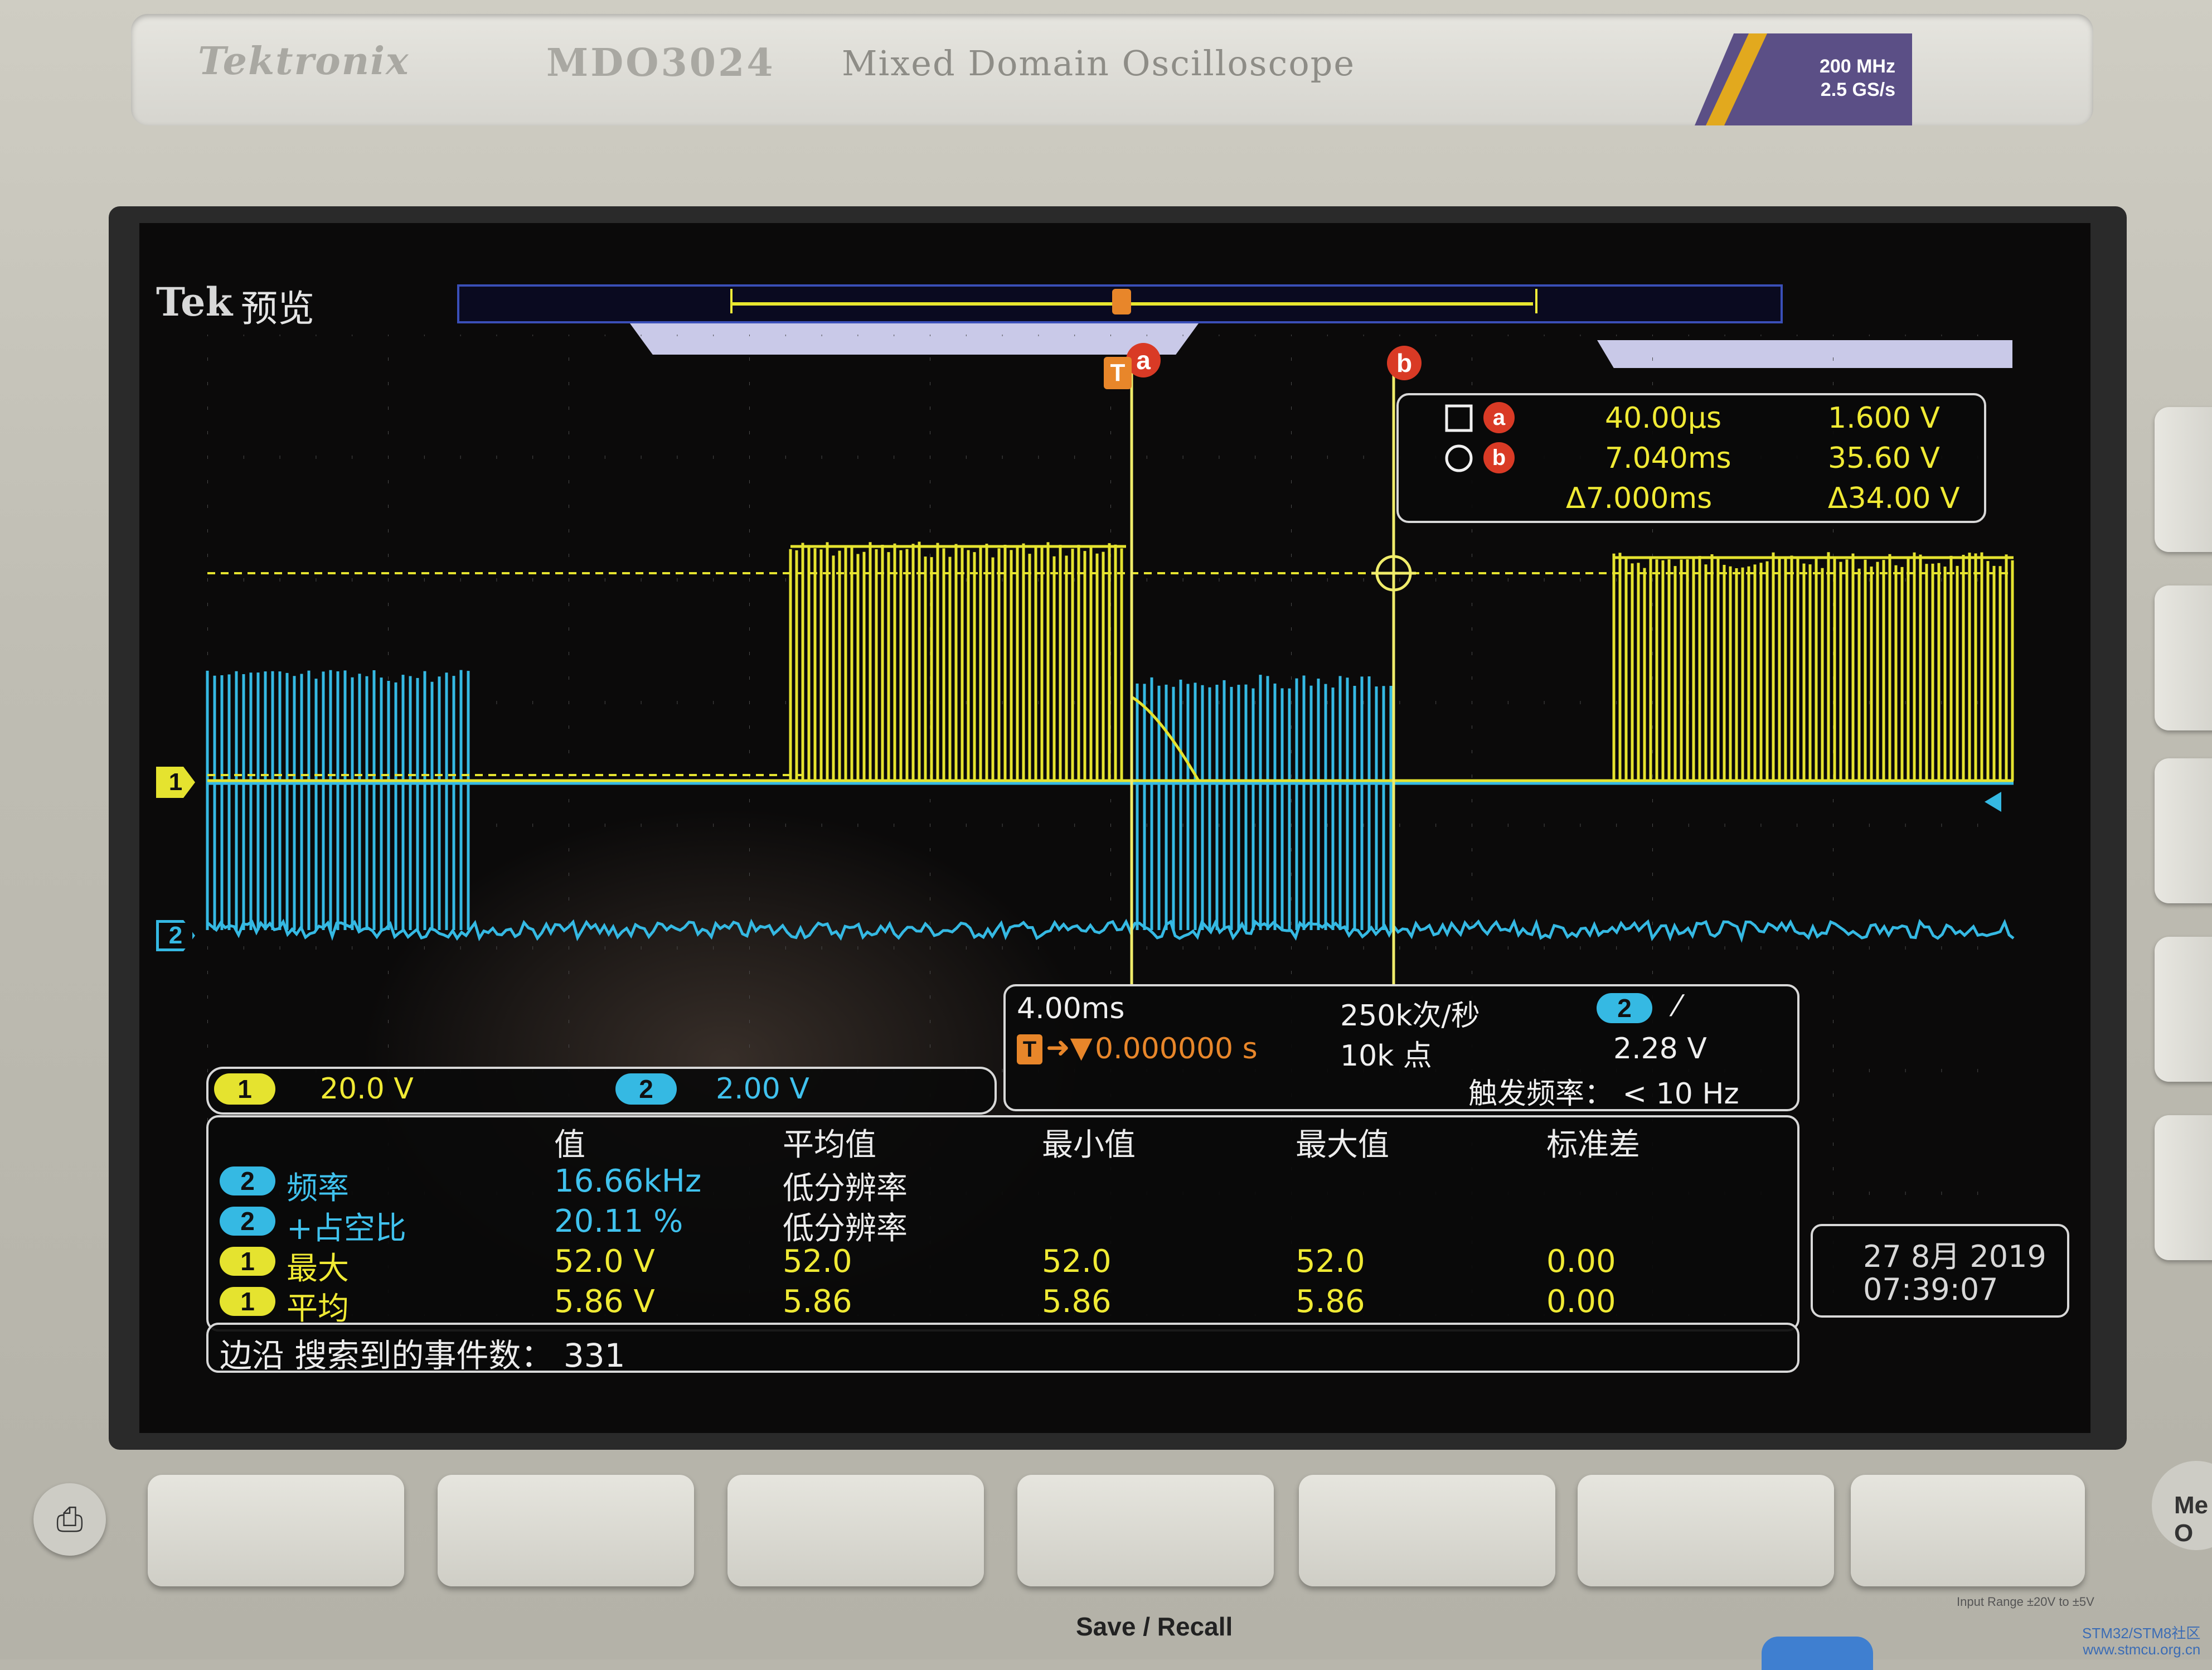  What do you see at coordinates (628, 1181) in the screenshot?
I see `meas-value: 16.66kHz` at bounding box center [628, 1181].